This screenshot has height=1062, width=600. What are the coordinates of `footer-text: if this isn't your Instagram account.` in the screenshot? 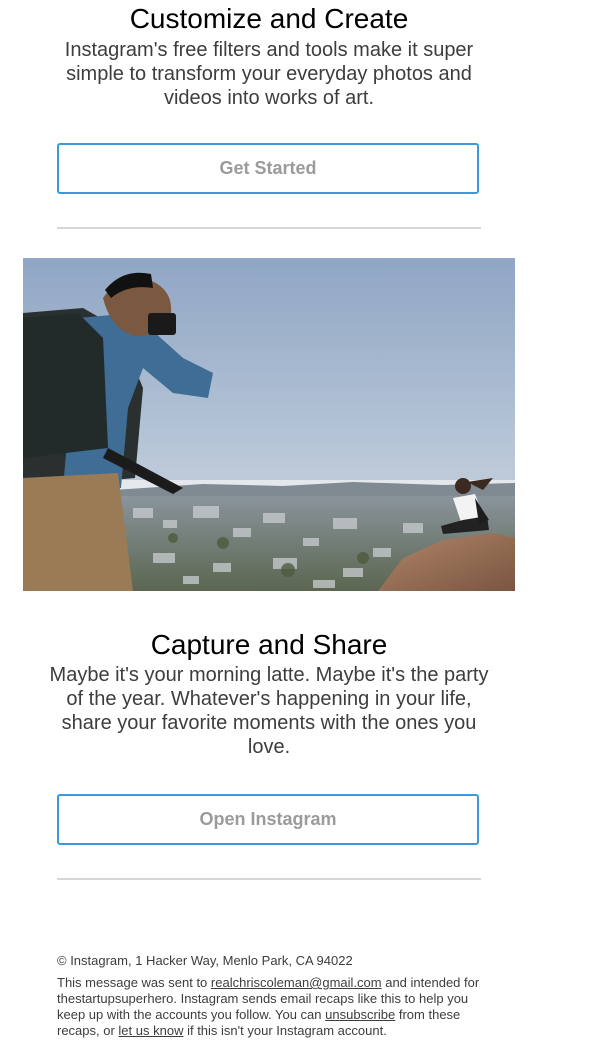 It's located at (285, 1030).